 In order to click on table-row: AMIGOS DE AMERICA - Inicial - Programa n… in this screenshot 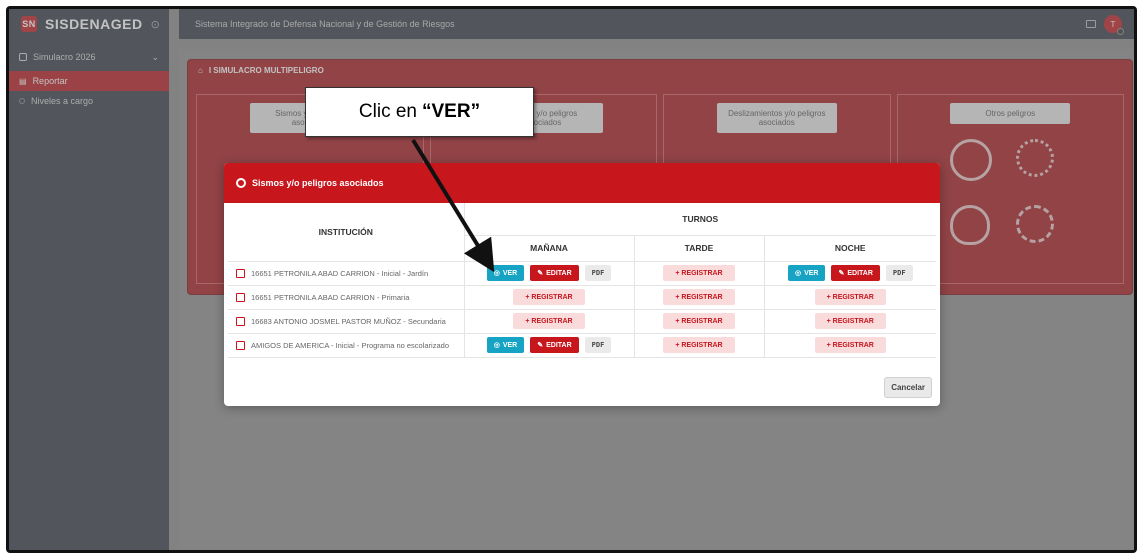, I will do `click(582, 345)`.